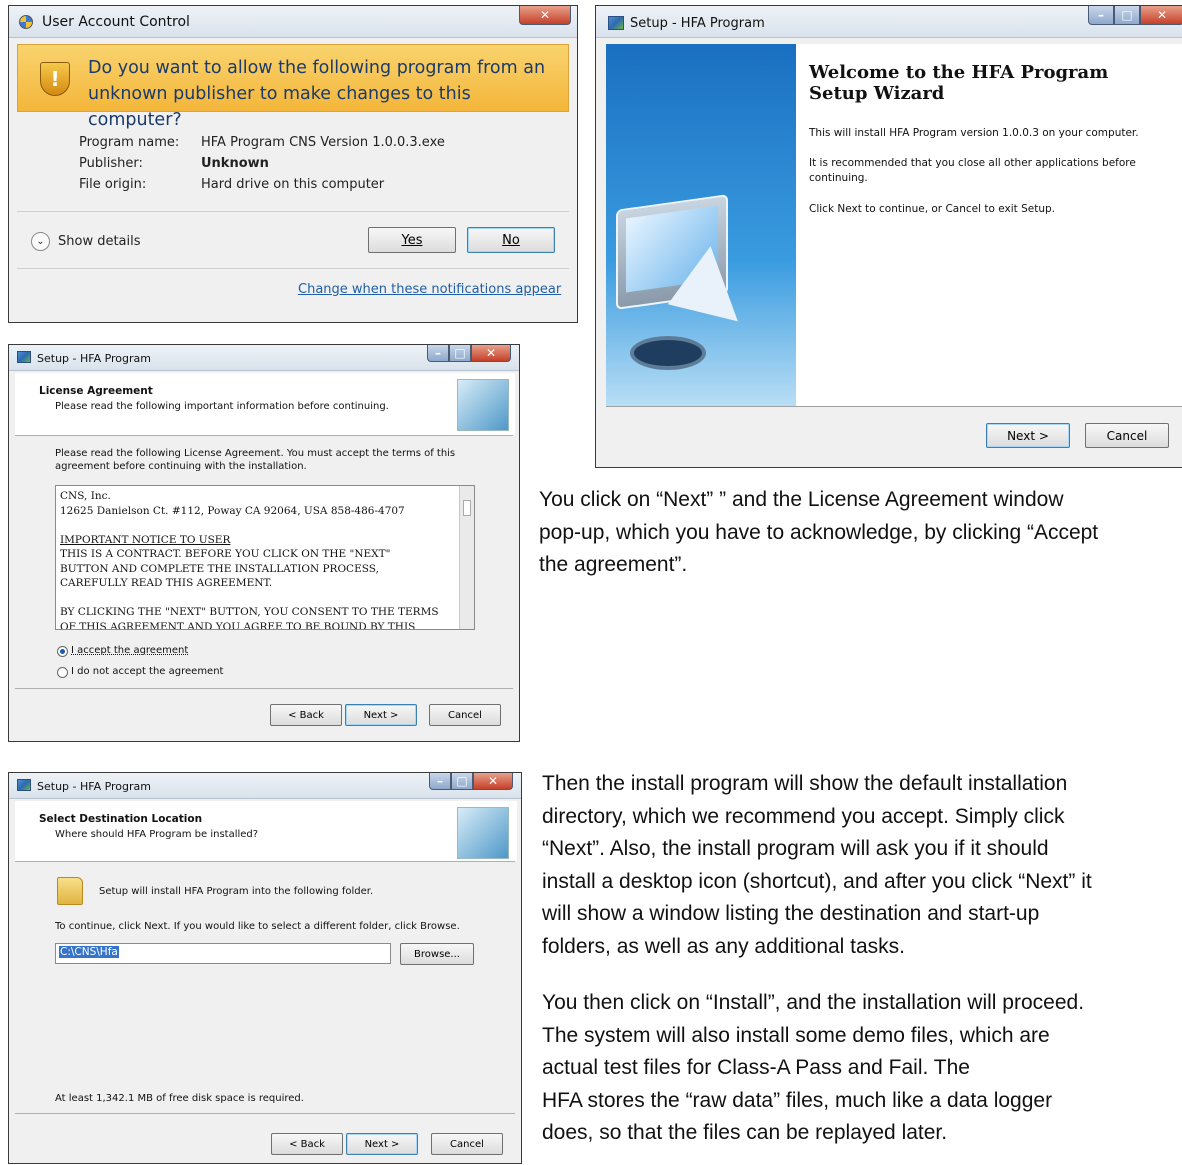  What do you see at coordinates (26, 22) in the screenshot?
I see `uac-shield-icon` at bounding box center [26, 22].